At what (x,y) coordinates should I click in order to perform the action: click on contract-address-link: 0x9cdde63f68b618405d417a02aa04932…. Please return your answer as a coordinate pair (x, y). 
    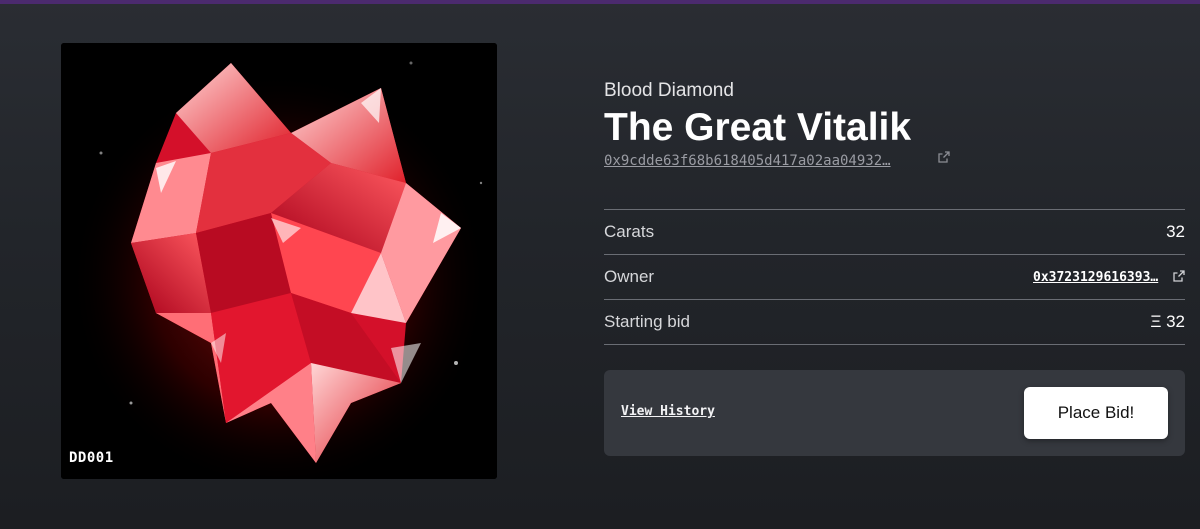
    Looking at the image, I should click on (767, 161).